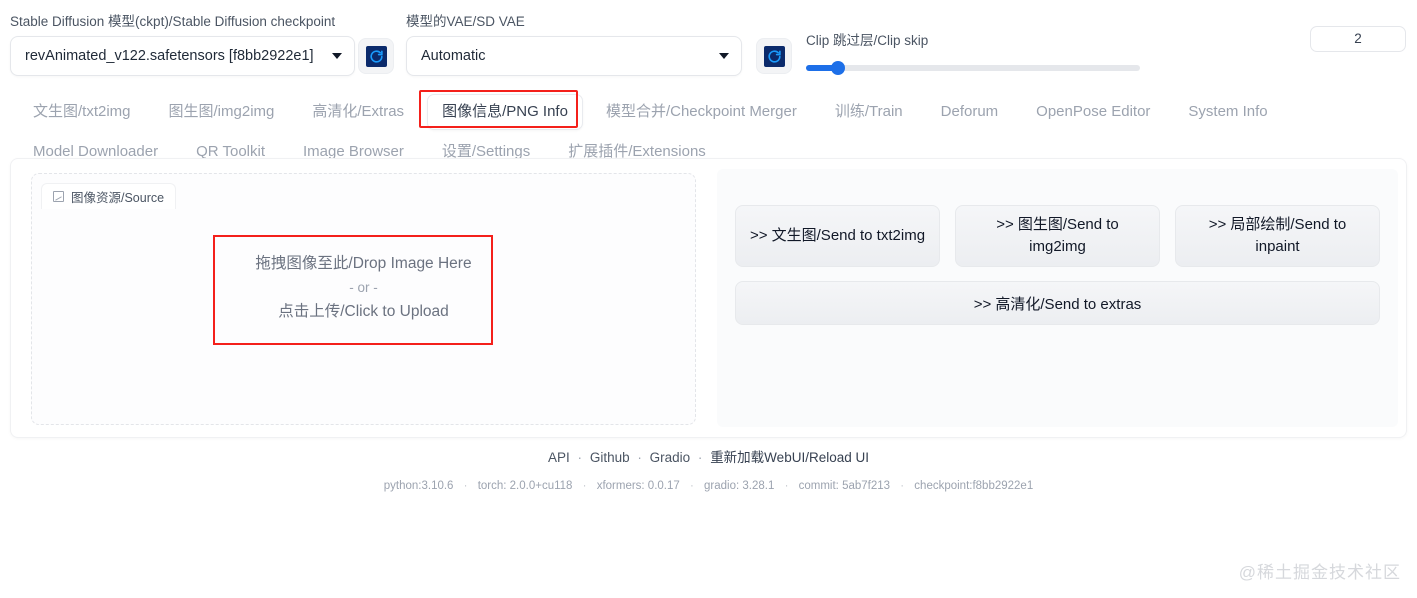 This screenshot has width=1417, height=598. What do you see at coordinates (739, 486) in the screenshot?
I see `gradio-version: gradio: 3.28.1` at bounding box center [739, 486].